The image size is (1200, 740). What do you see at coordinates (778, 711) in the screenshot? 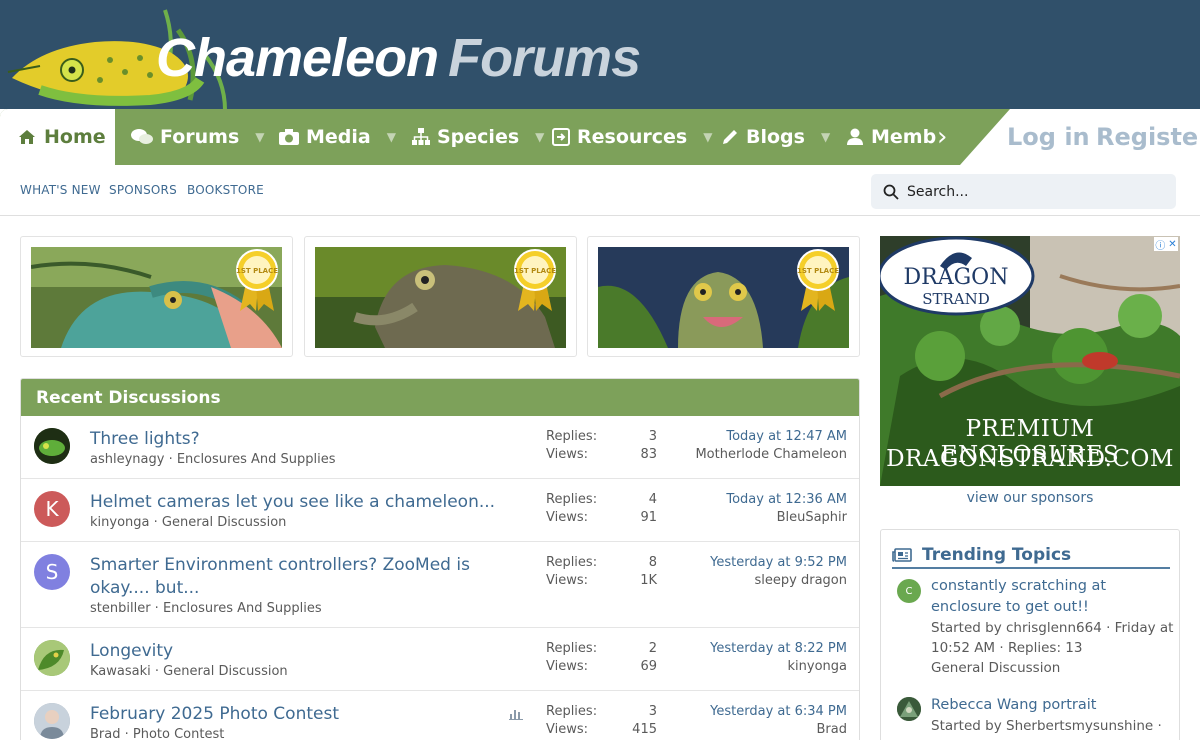
I see `last-post-time: Yesterday at 6:34 PM` at bounding box center [778, 711].